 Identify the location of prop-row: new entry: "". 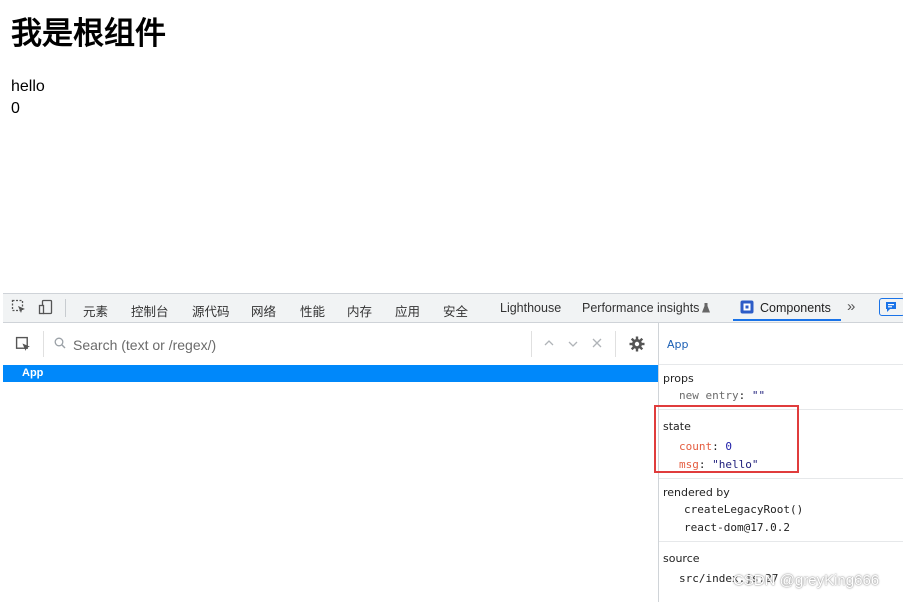
(722, 395).